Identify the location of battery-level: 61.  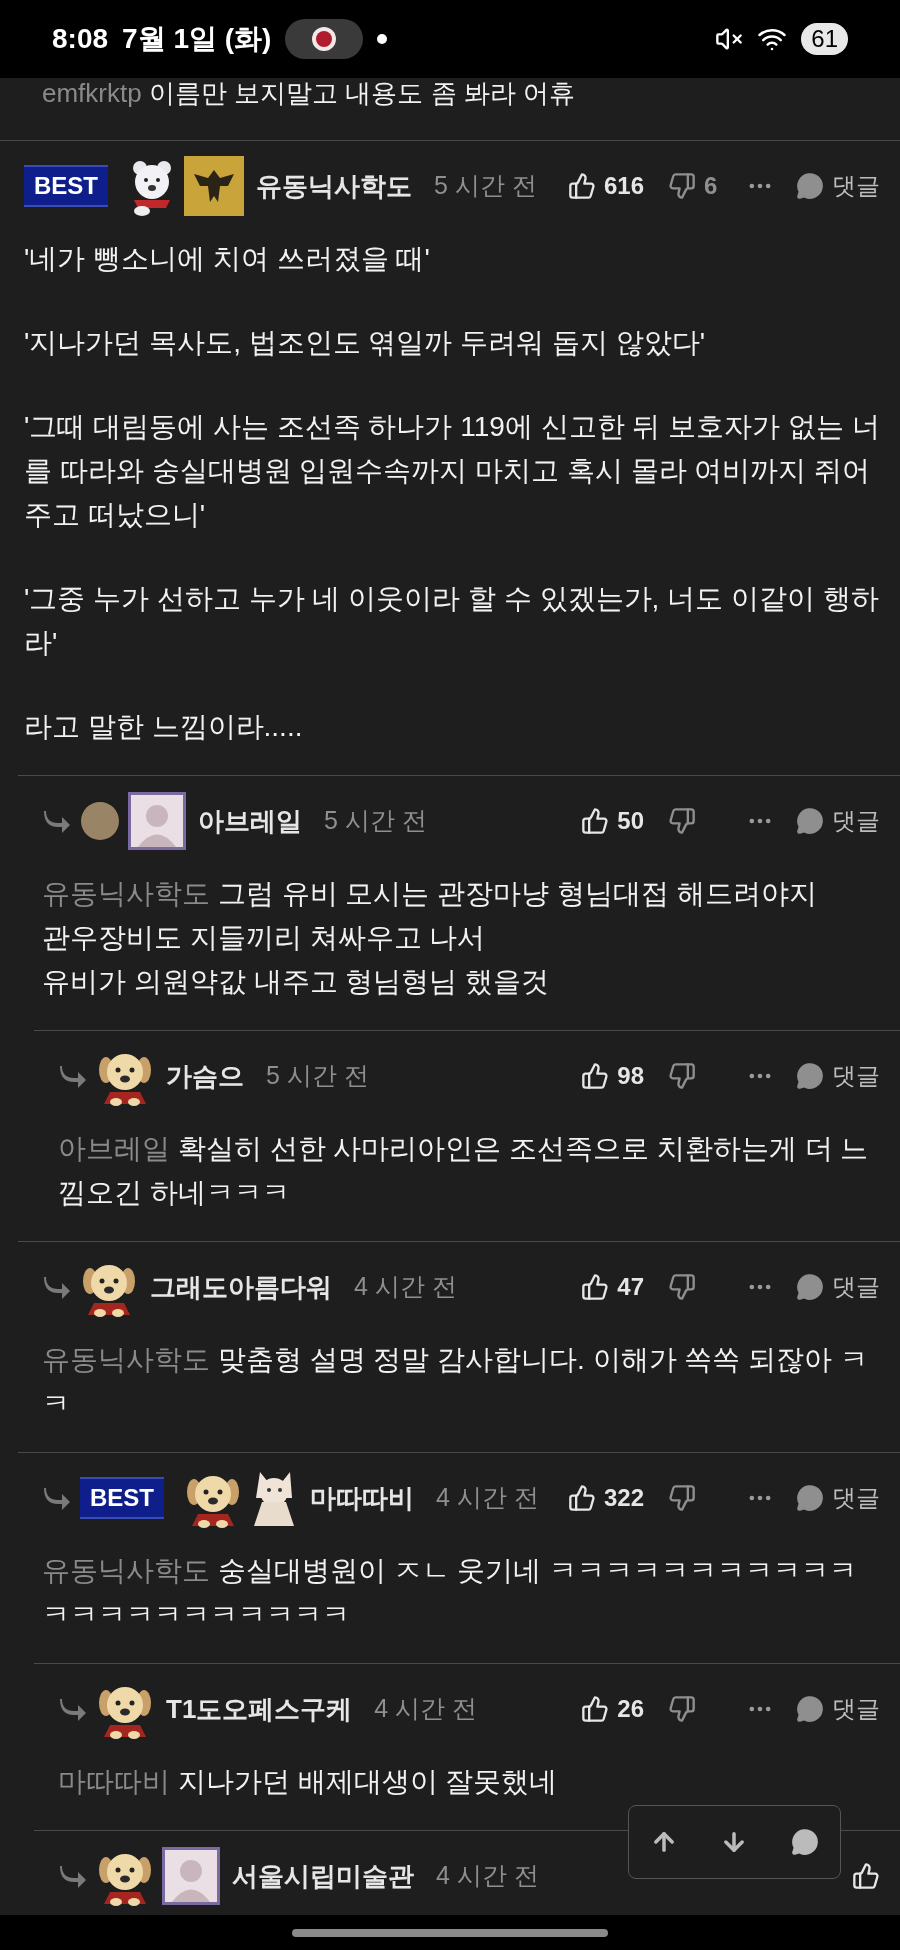
(824, 39).